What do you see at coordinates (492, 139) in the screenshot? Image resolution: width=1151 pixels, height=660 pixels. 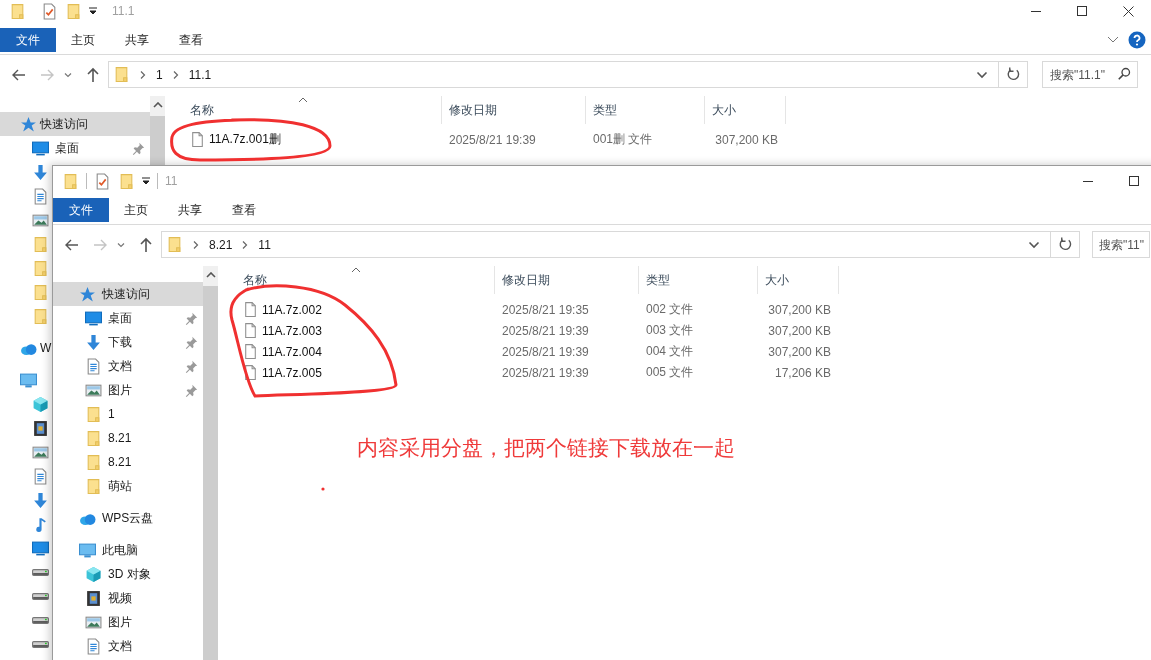 I see `table-cell-text: 2025/8/21 19:39` at bounding box center [492, 139].